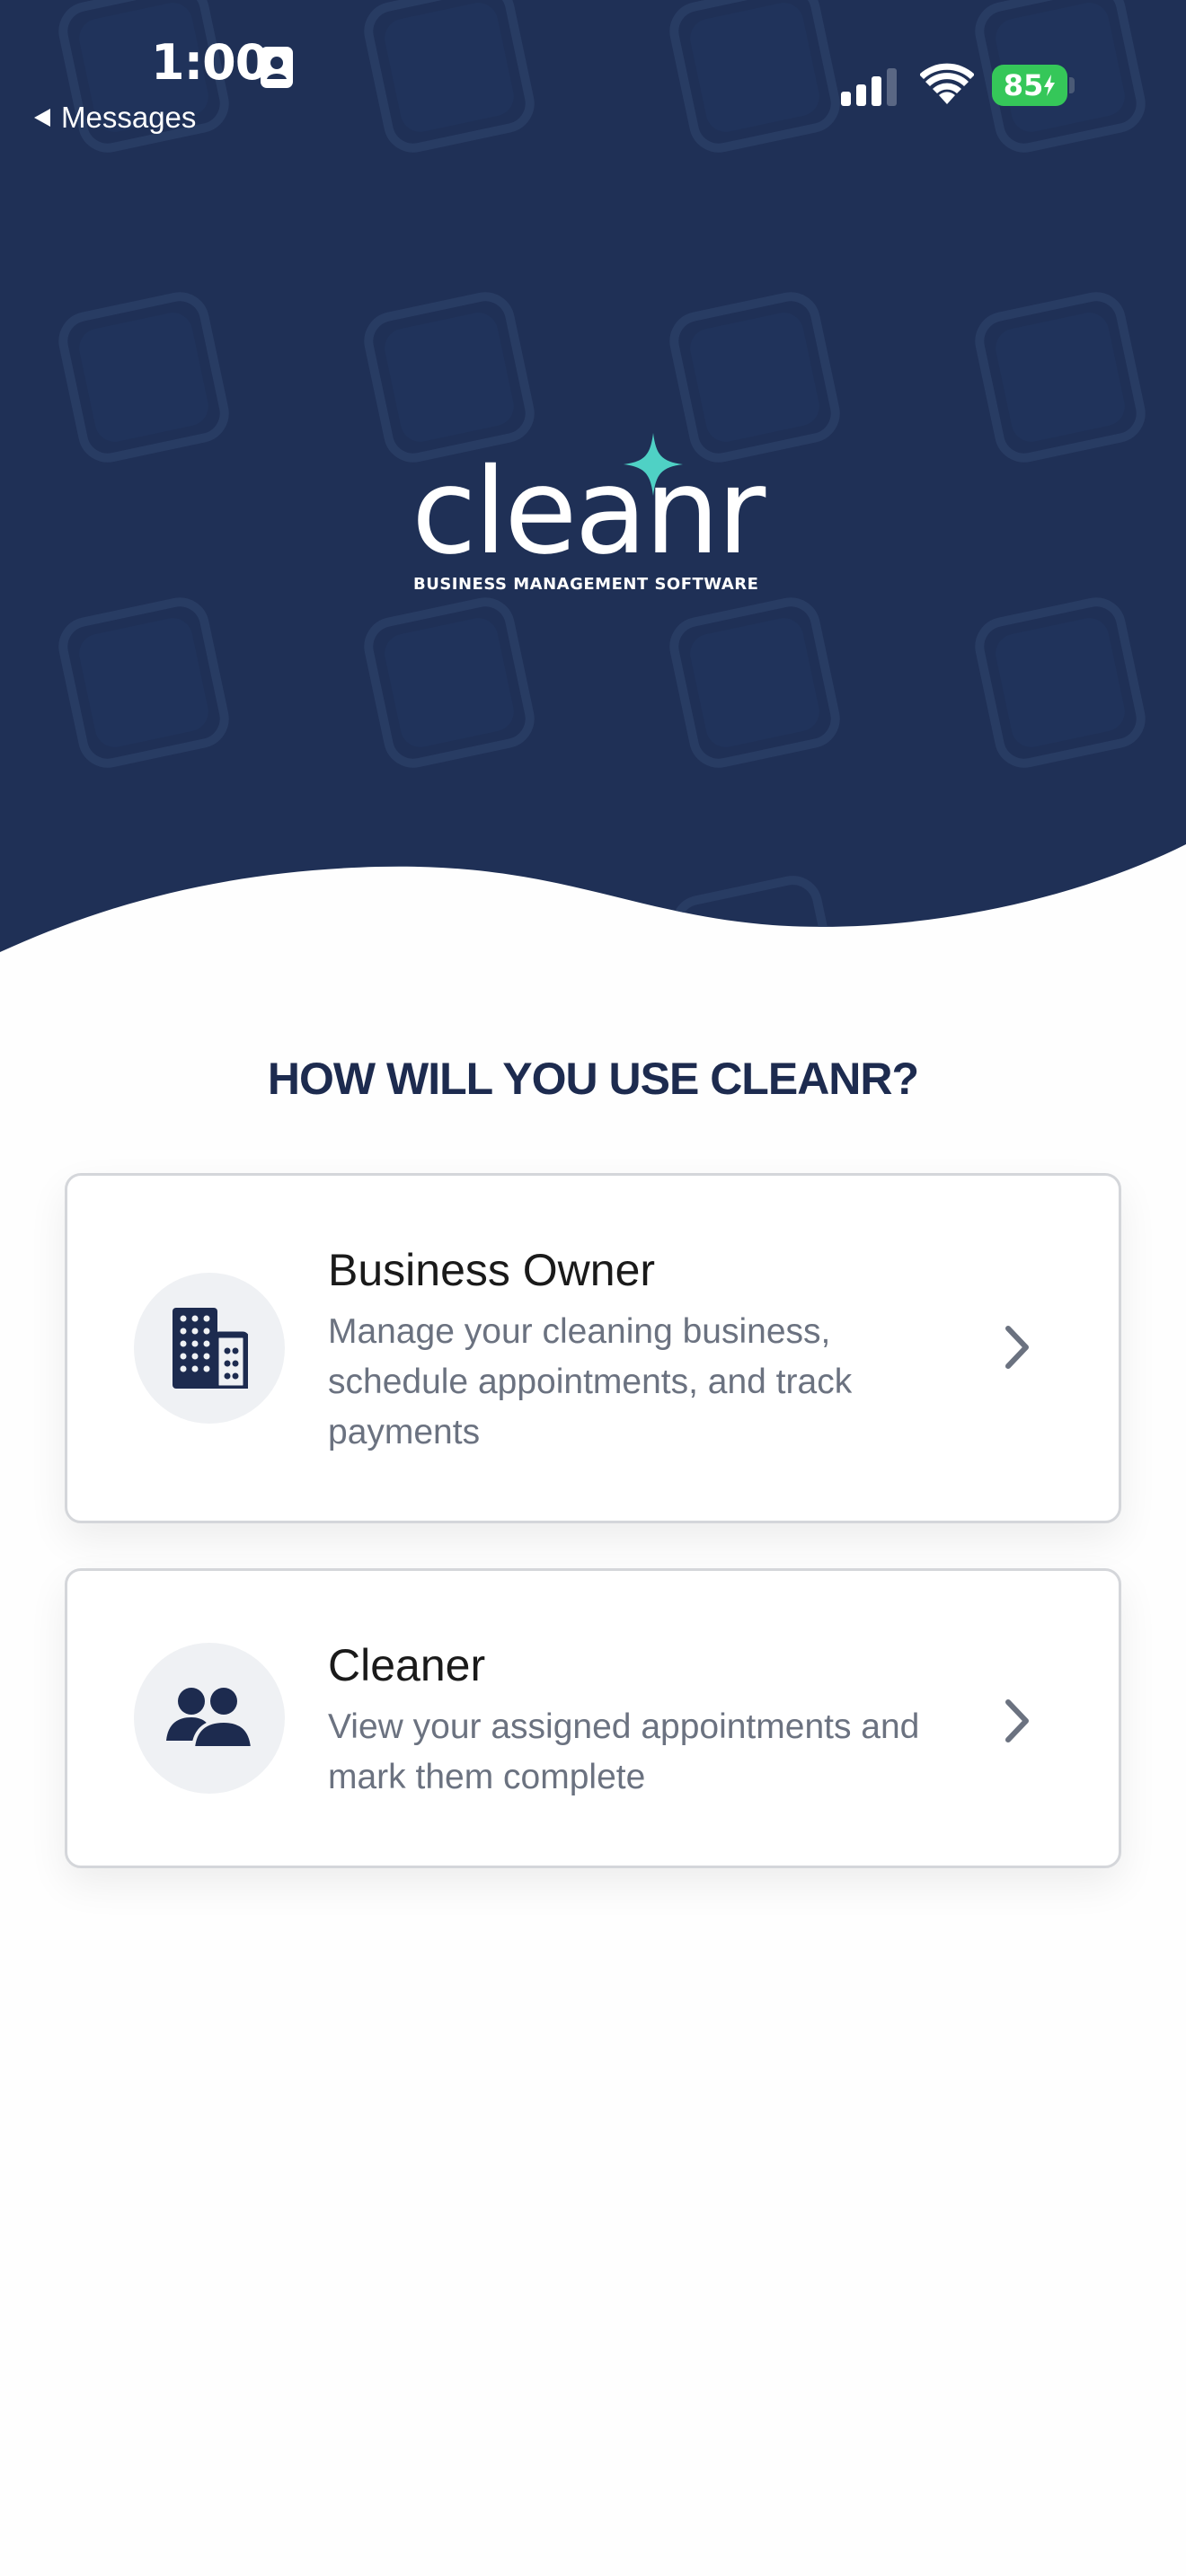 This screenshot has height=2576, width=1186. I want to click on cleaner-icon-circle, so click(209, 1718).